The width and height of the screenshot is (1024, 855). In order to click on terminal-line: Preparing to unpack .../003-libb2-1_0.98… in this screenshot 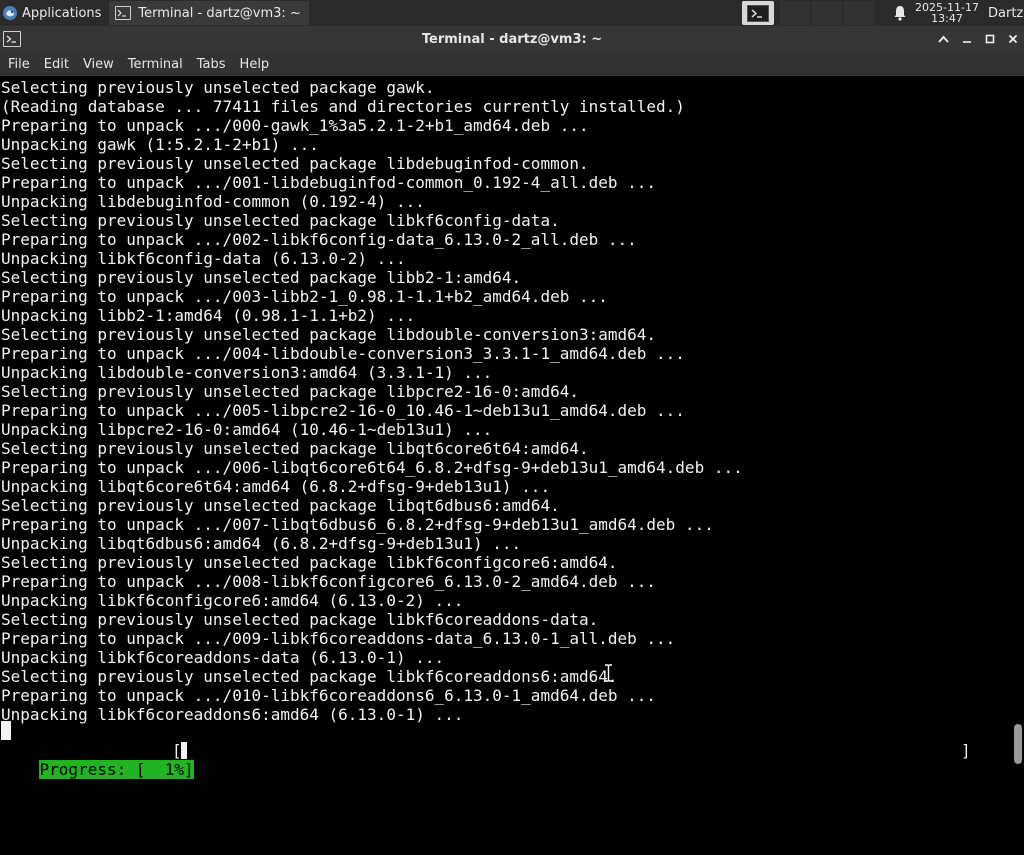, I will do `click(304, 296)`.